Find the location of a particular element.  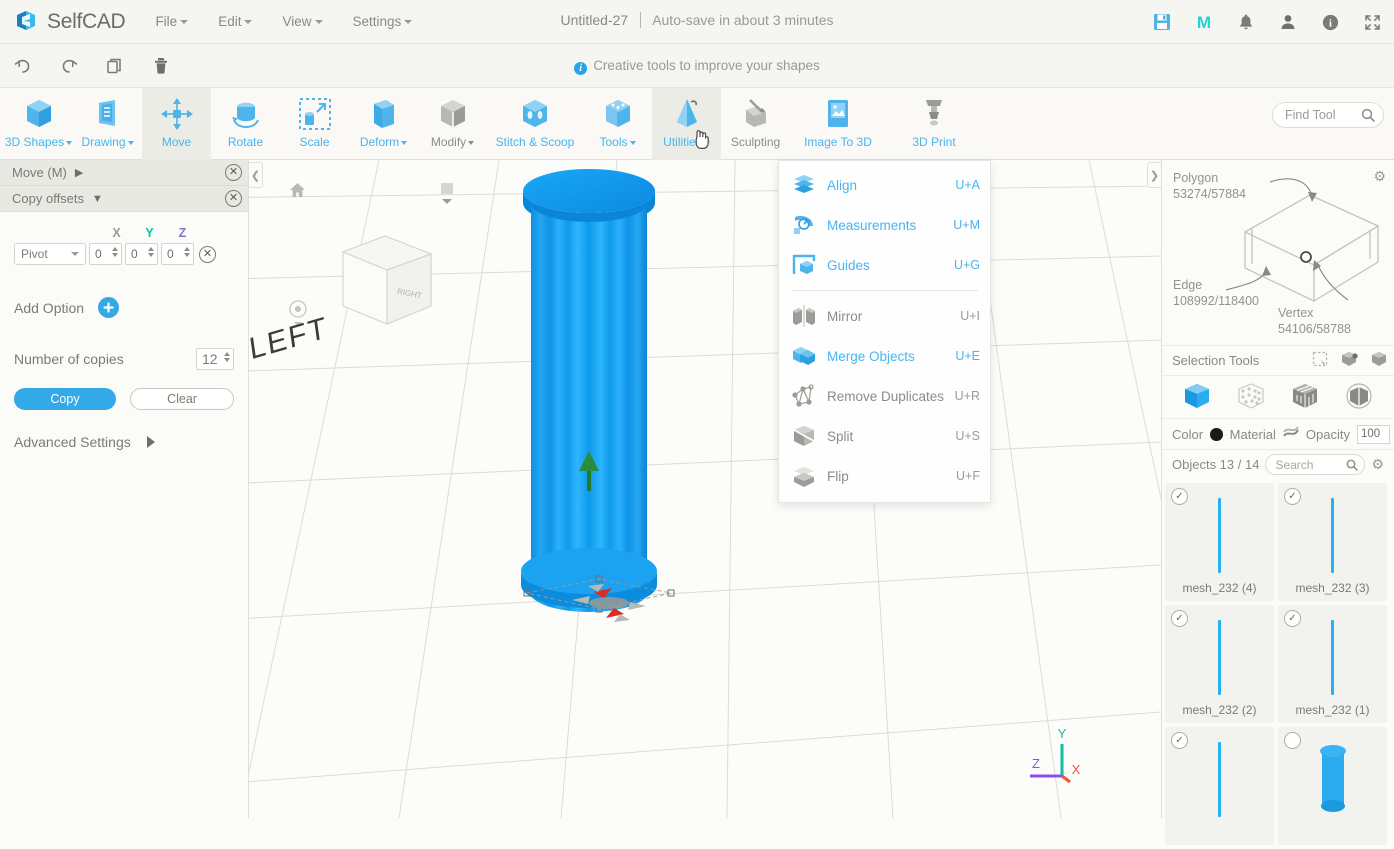

object-card-2: ✓ mesh_232 (3) is located at coordinates (1332, 542).